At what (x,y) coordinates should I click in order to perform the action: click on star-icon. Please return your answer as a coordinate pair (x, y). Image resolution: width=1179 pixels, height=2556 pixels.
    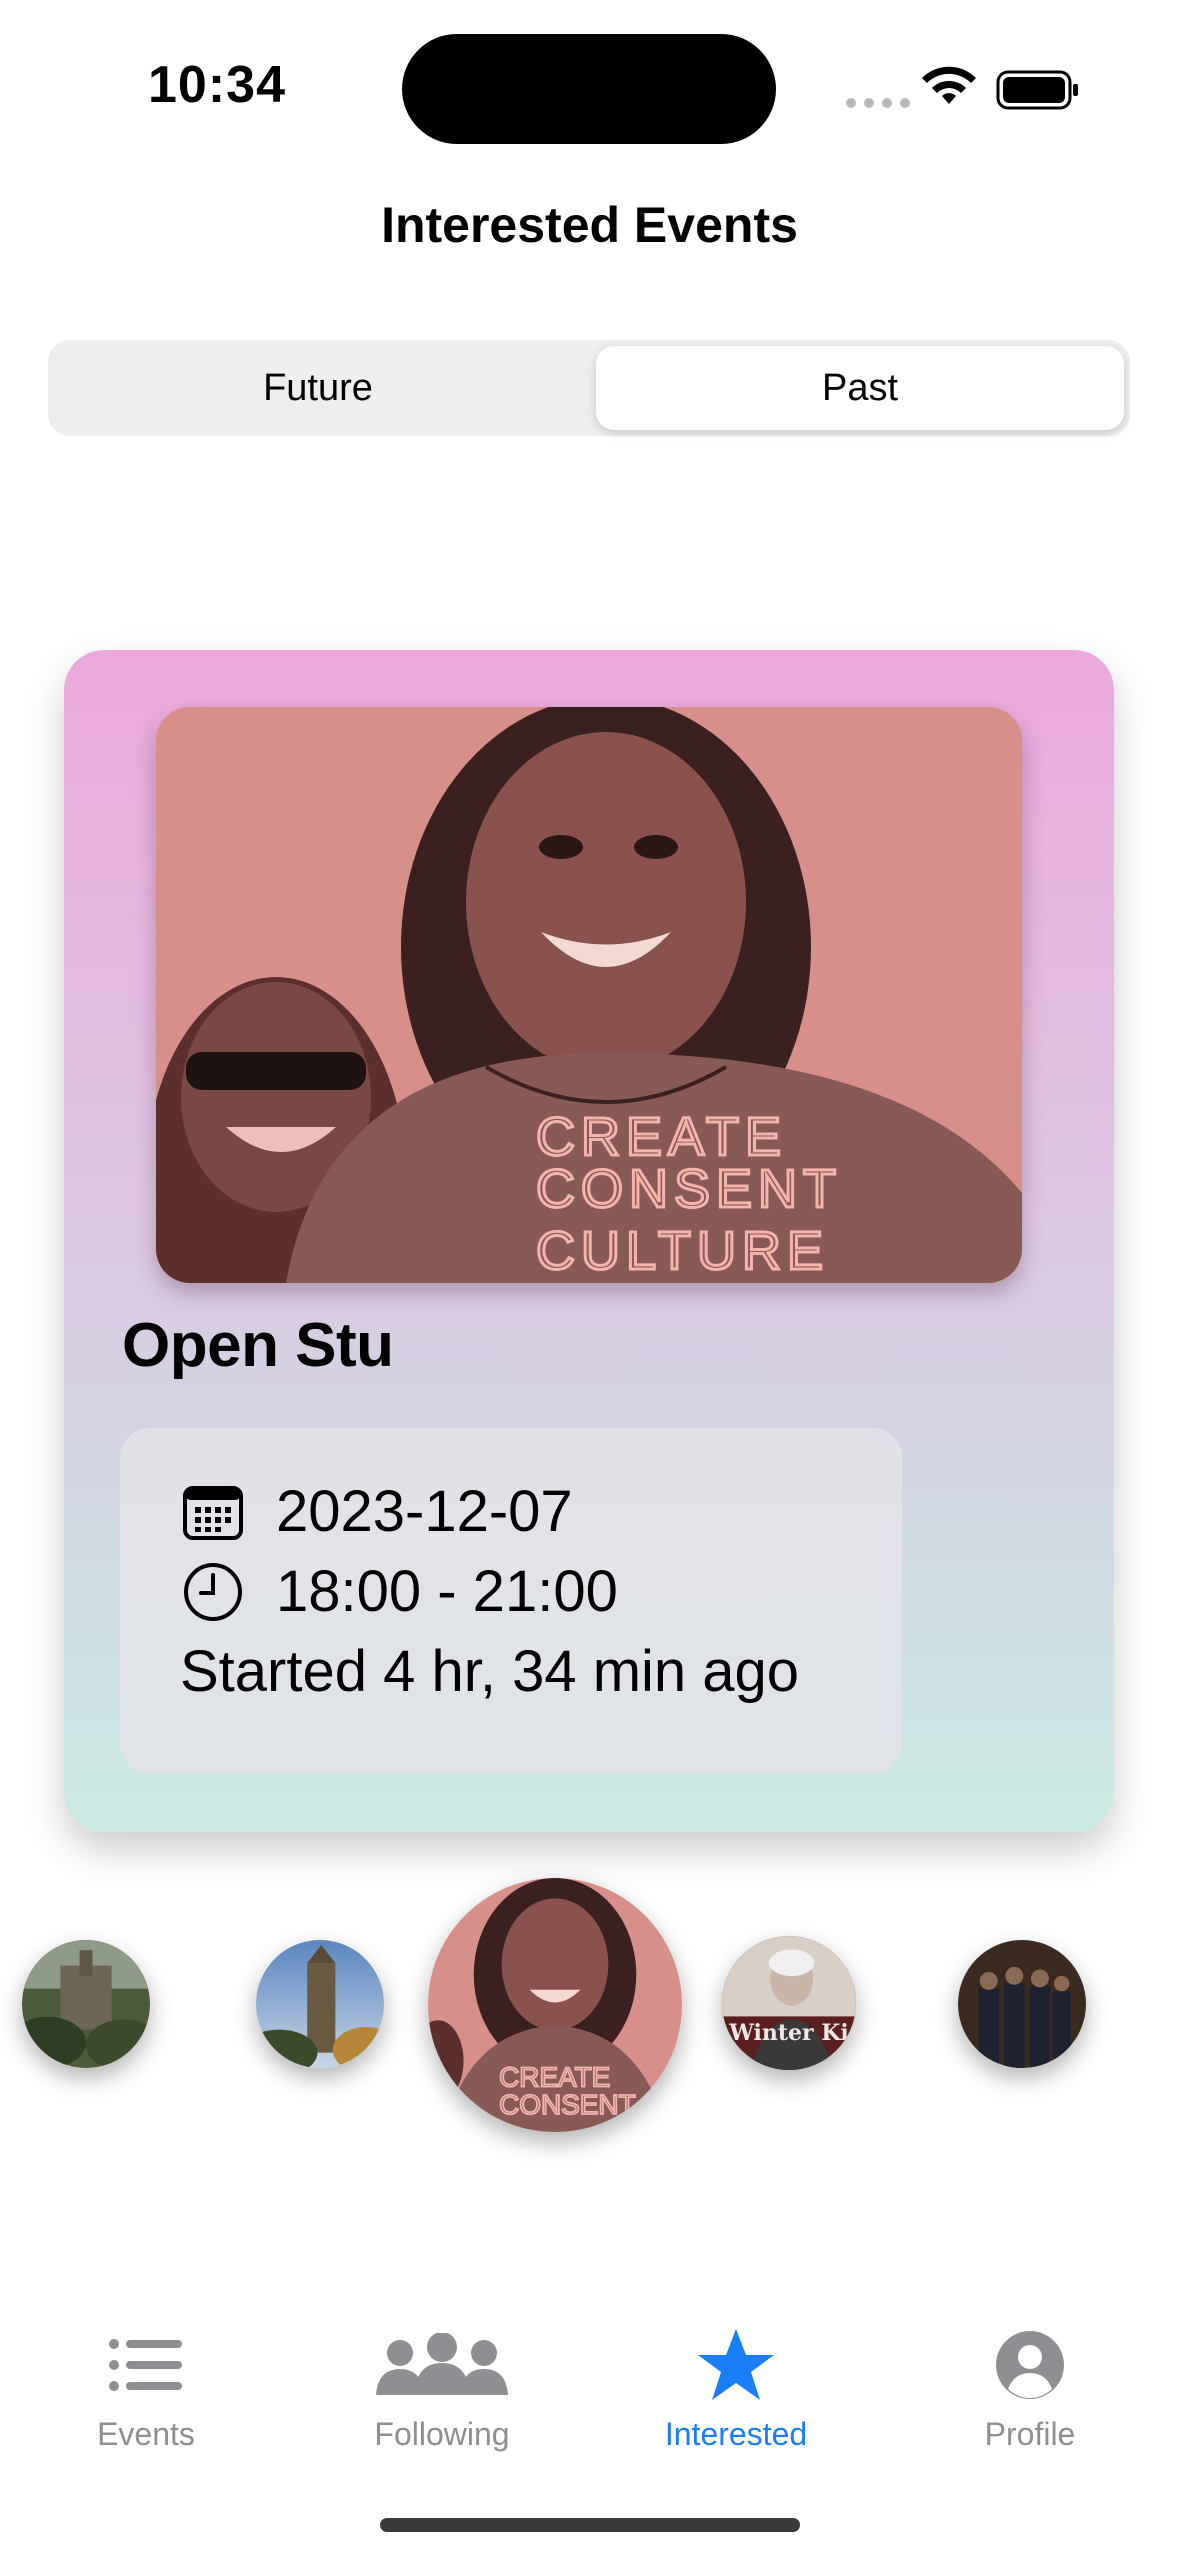
    Looking at the image, I should click on (736, 2365).